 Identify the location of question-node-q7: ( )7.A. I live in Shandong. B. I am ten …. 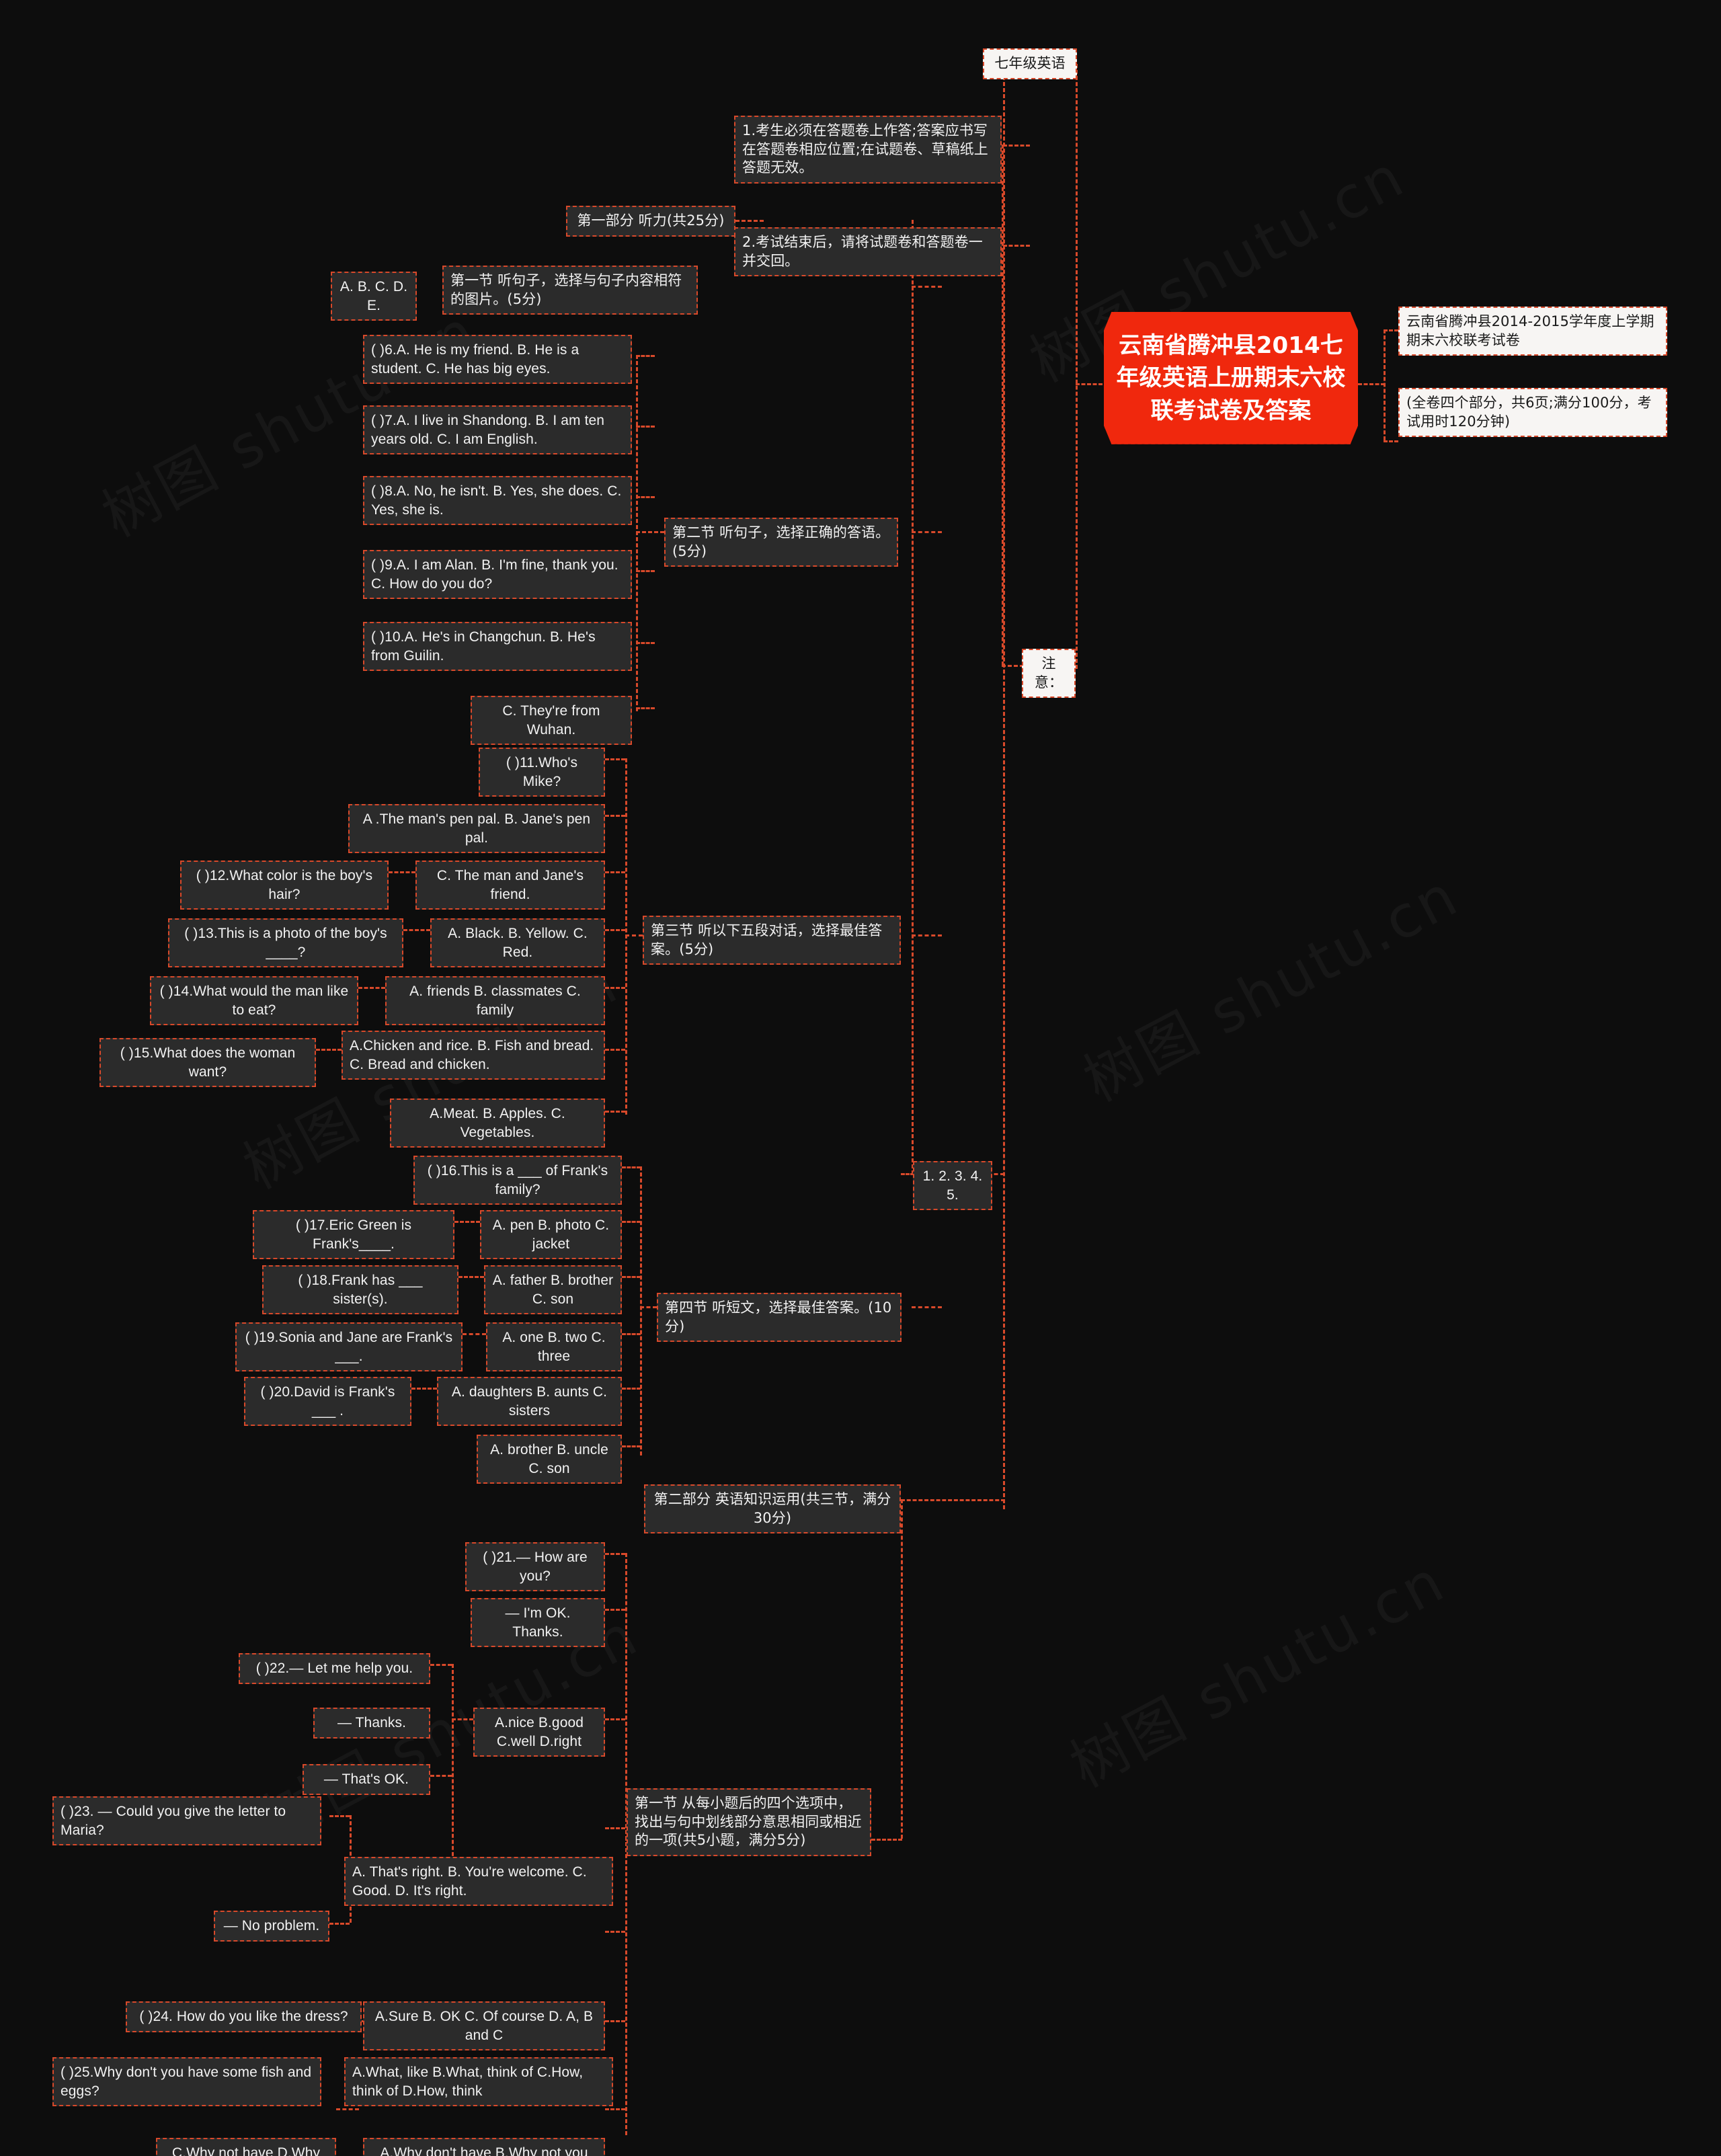
(497, 430).